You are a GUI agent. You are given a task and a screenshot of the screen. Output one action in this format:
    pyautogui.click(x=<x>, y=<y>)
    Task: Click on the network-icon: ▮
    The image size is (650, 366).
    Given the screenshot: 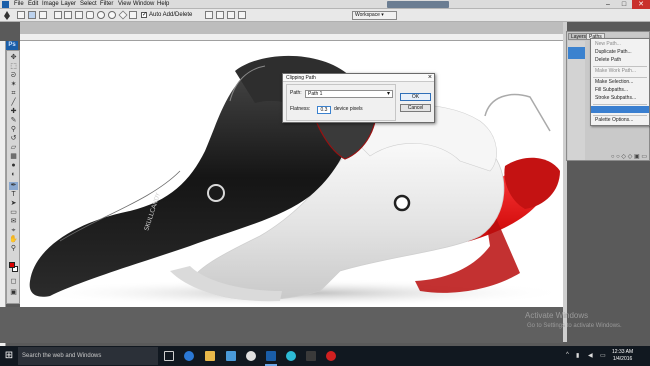 What is the action you would take?
    pyautogui.click(x=577, y=355)
    